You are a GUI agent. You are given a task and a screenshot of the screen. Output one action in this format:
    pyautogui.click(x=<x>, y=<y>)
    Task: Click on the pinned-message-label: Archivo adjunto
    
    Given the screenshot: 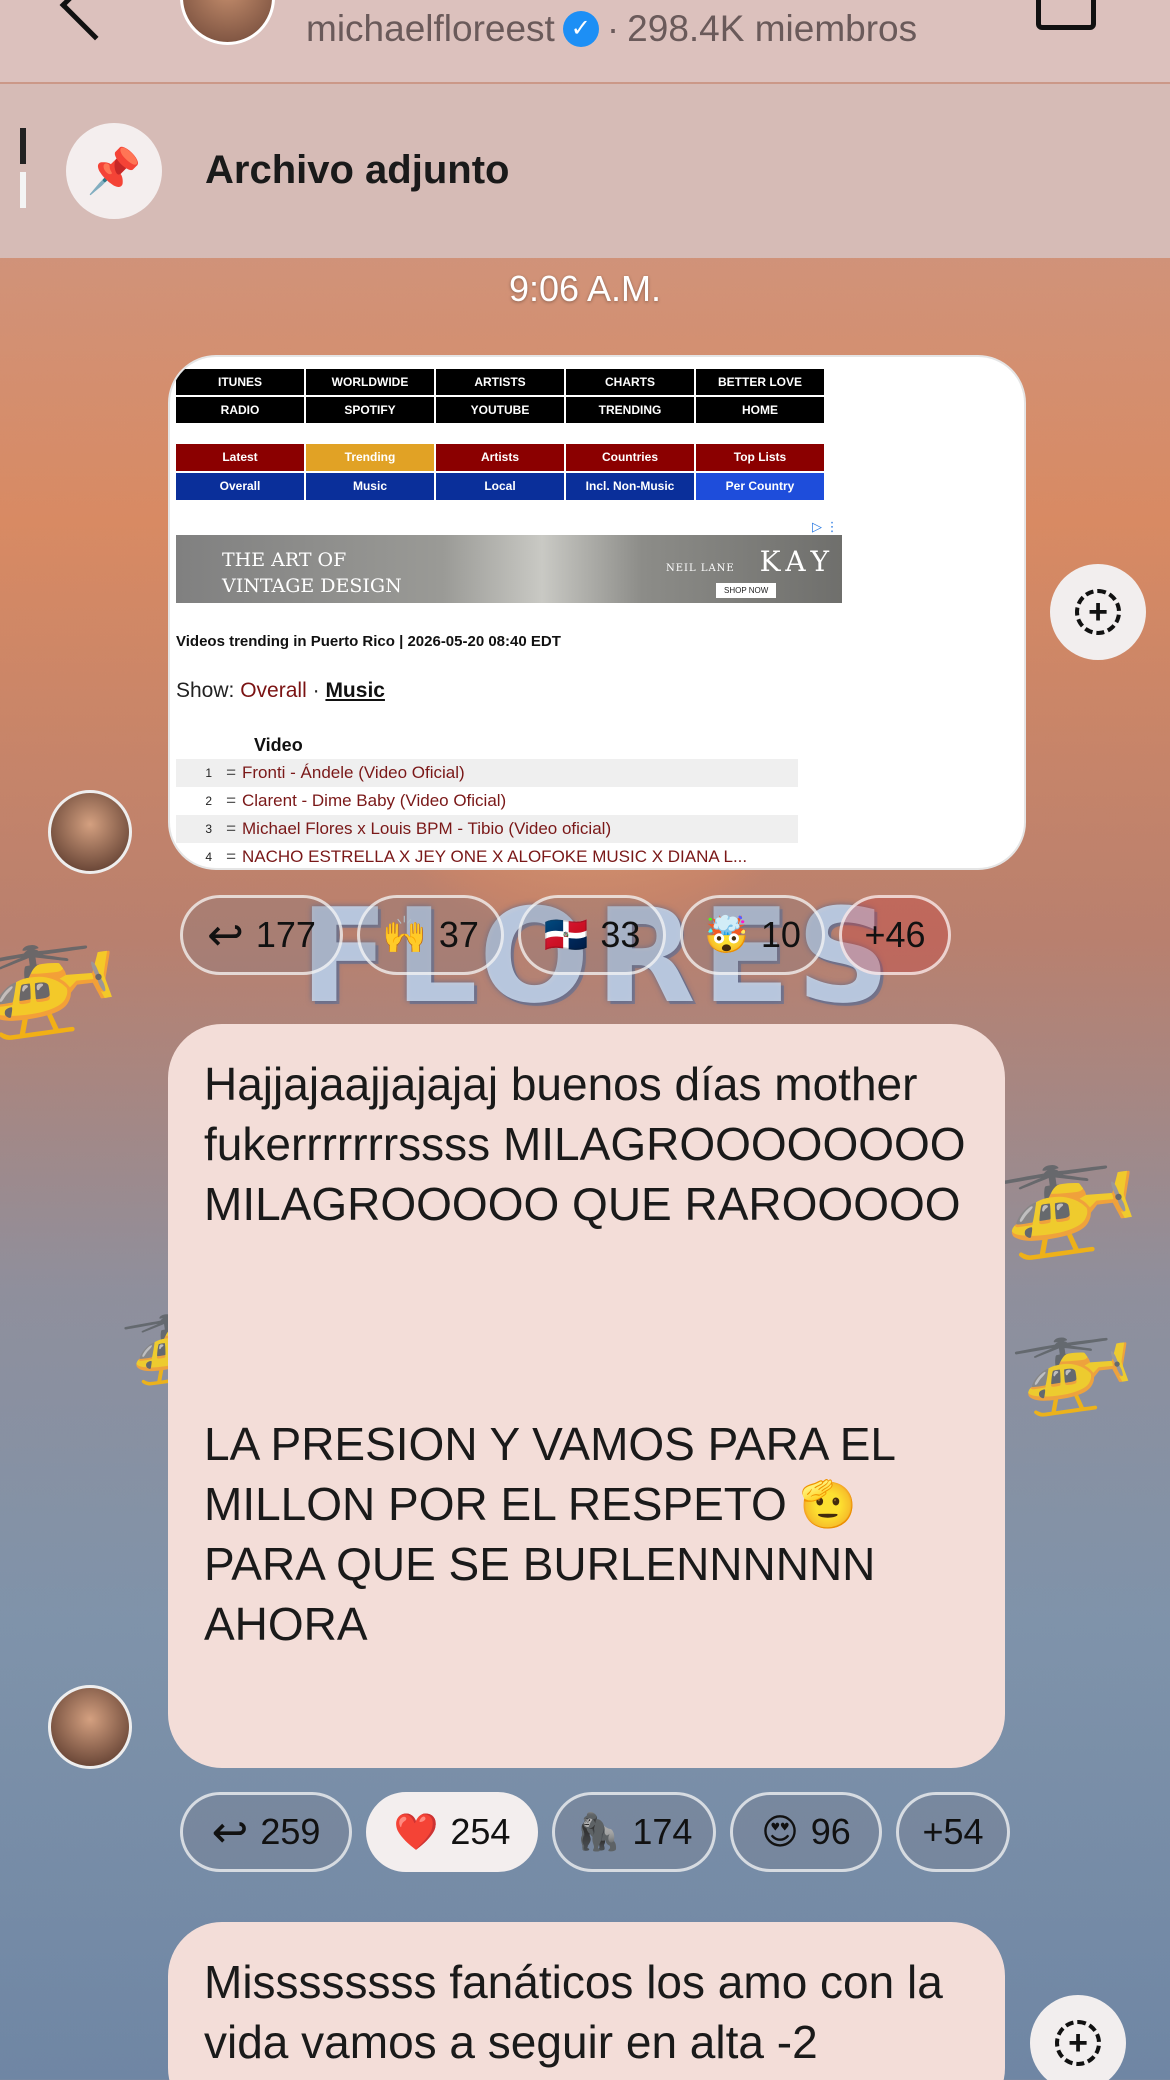 What is the action you would take?
    pyautogui.click(x=357, y=170)
    